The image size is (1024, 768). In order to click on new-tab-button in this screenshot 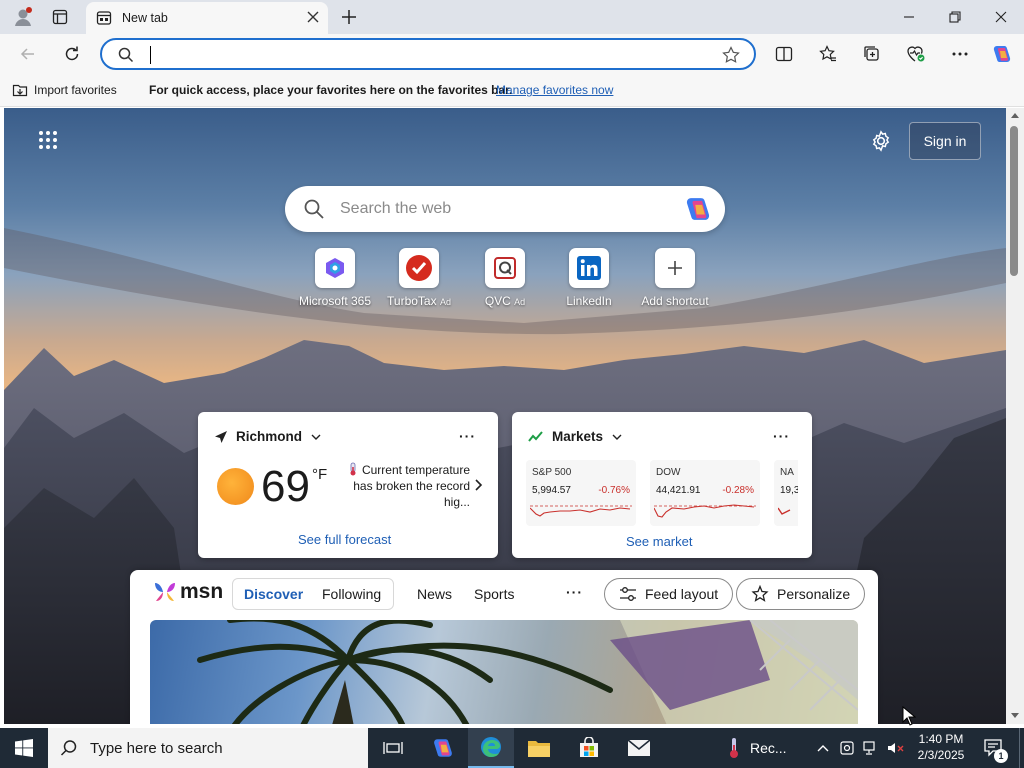, I will do `click(349, 17)`.